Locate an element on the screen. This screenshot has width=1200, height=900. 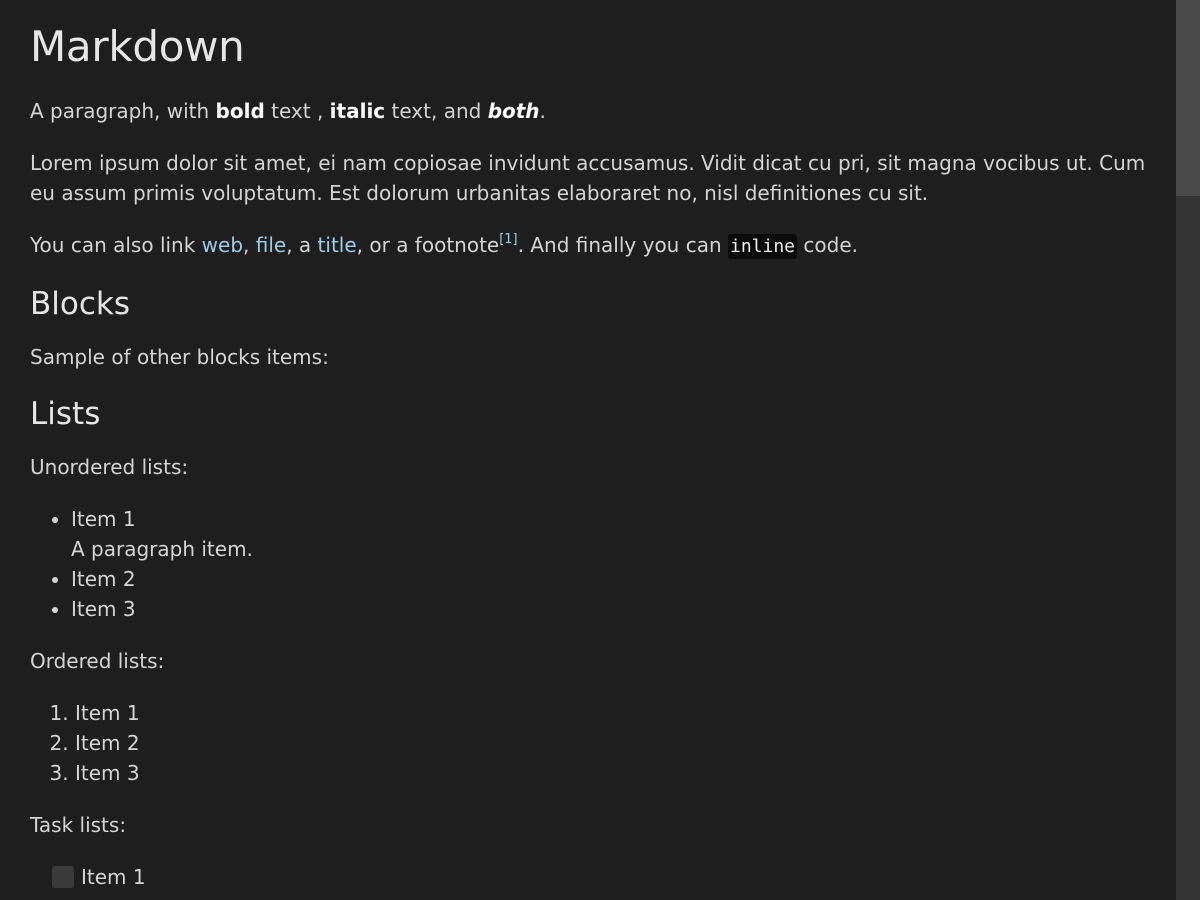
intro-text-1: A paragraph, with is located at coordinates (123, 111).